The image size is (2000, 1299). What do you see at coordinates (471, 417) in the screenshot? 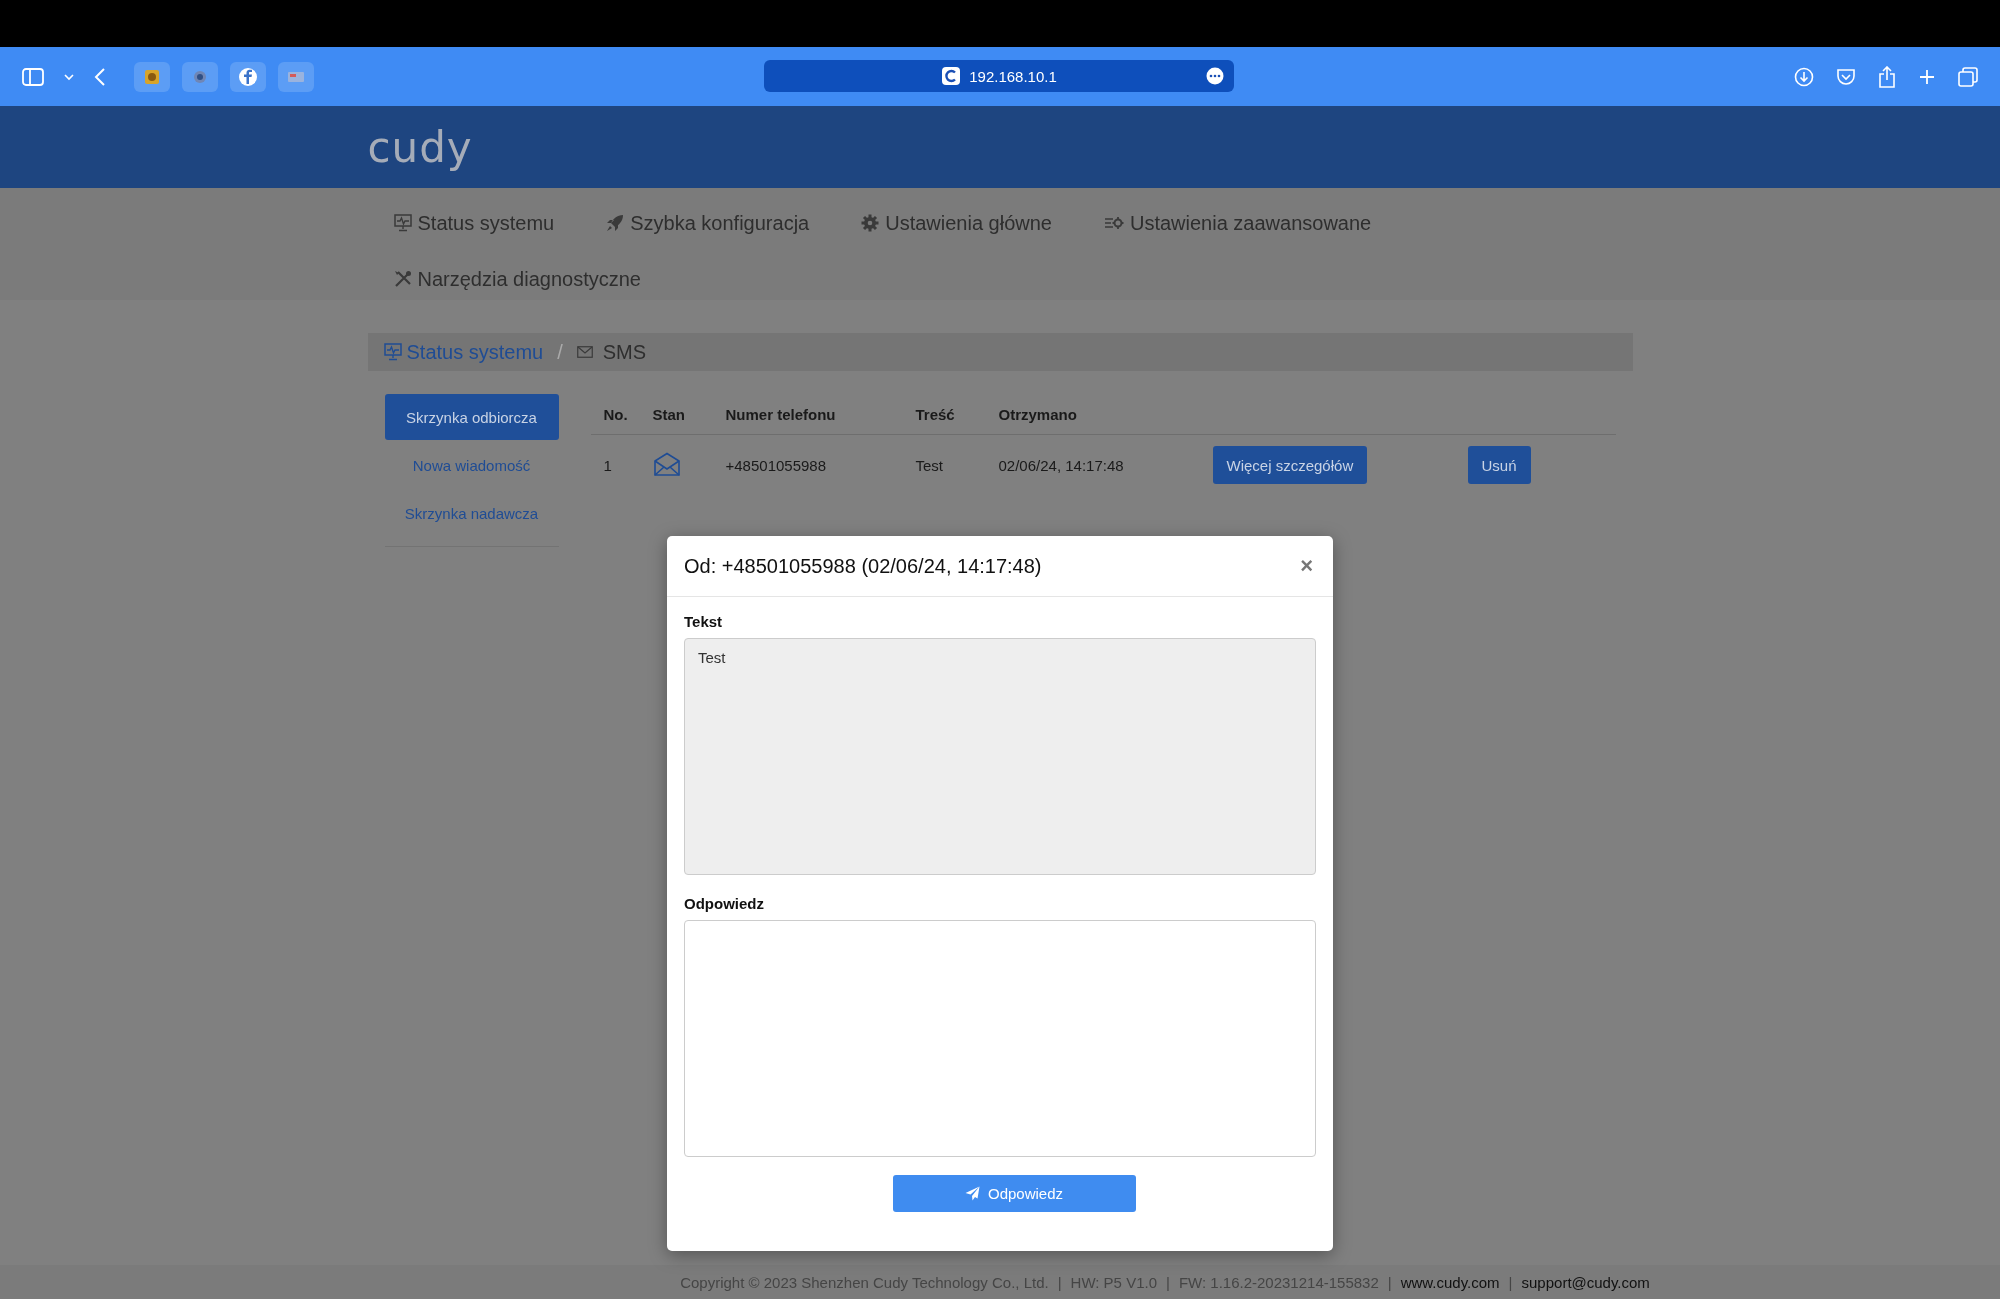
I see `sidebar-item: Skrzynka odbiorcza` at bounding box center [471, 417].